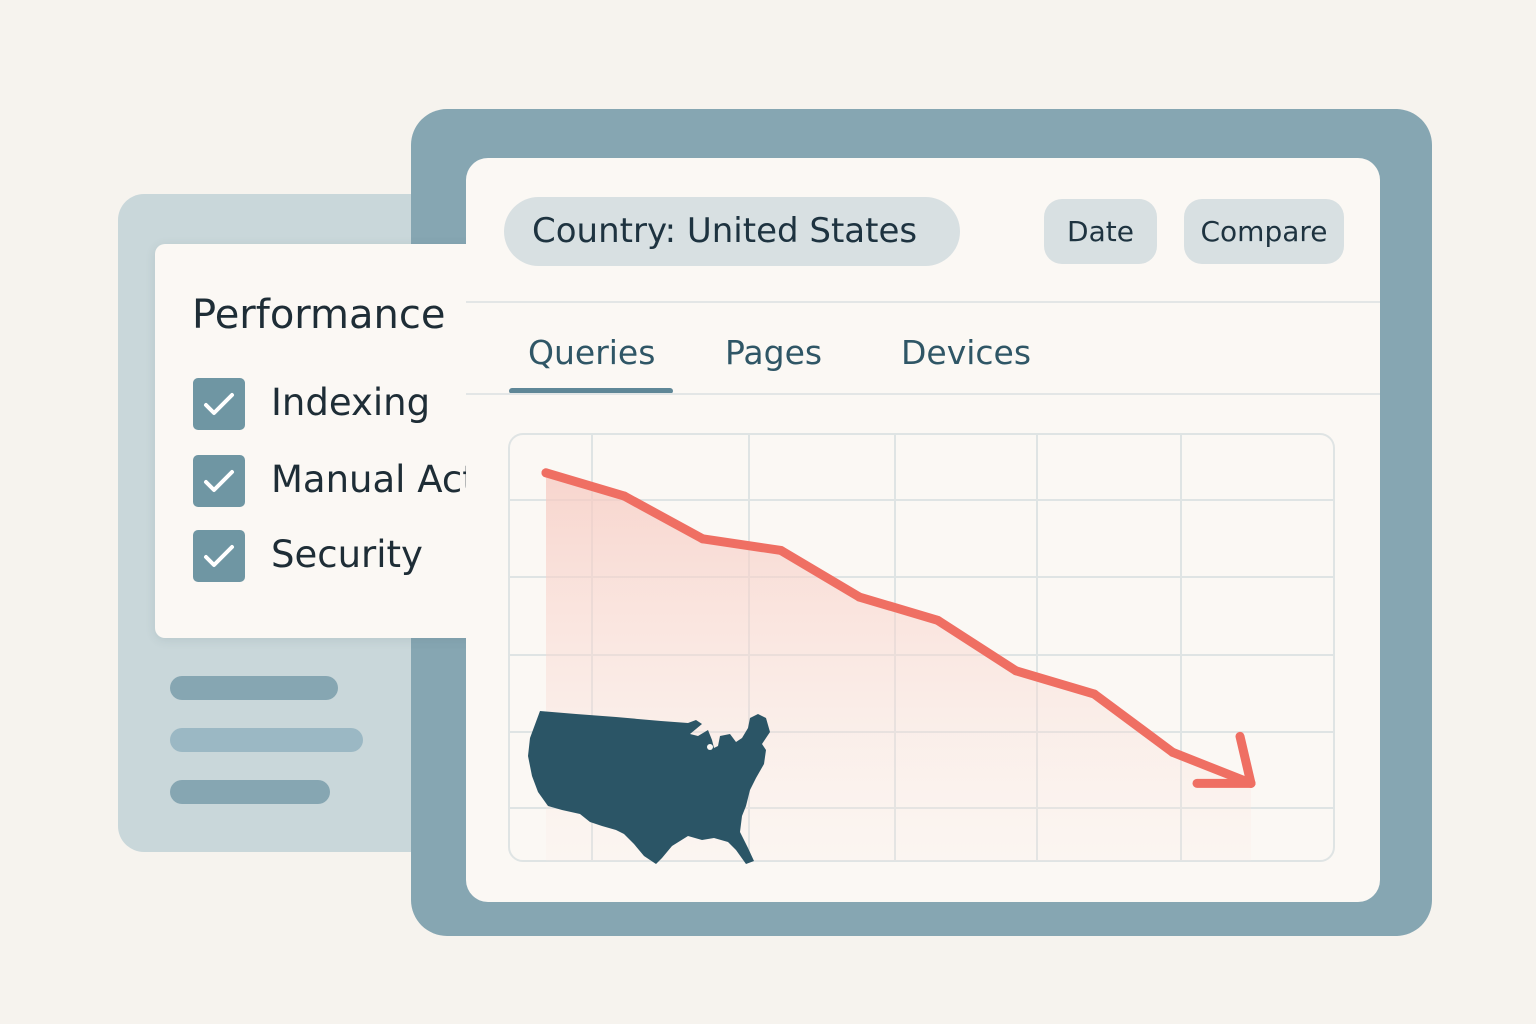 The image size is (1536, 1024). What do you see at coordinates (347, 554) in the screenshot?
I see `menu-item-label: Security` at bounding box center [347, 554].